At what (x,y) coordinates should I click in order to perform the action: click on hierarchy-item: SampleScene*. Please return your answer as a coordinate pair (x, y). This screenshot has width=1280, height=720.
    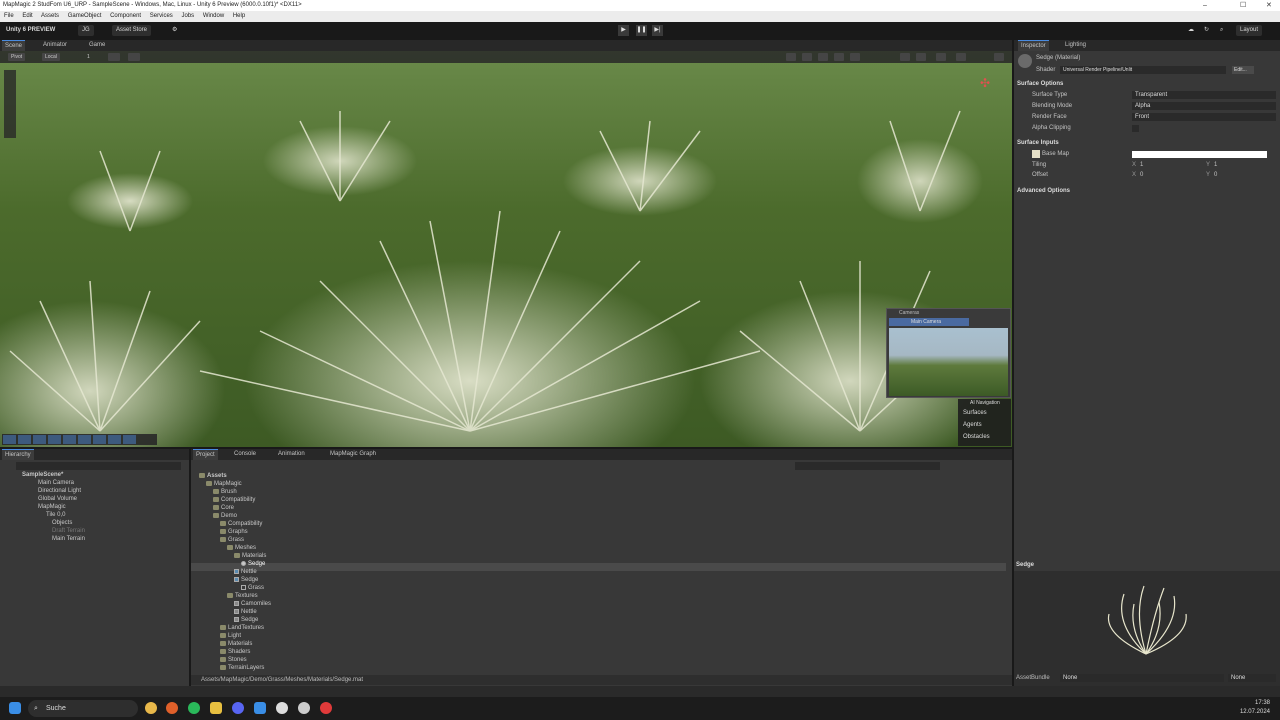
    Looking at the image, I should click on (42, 475).